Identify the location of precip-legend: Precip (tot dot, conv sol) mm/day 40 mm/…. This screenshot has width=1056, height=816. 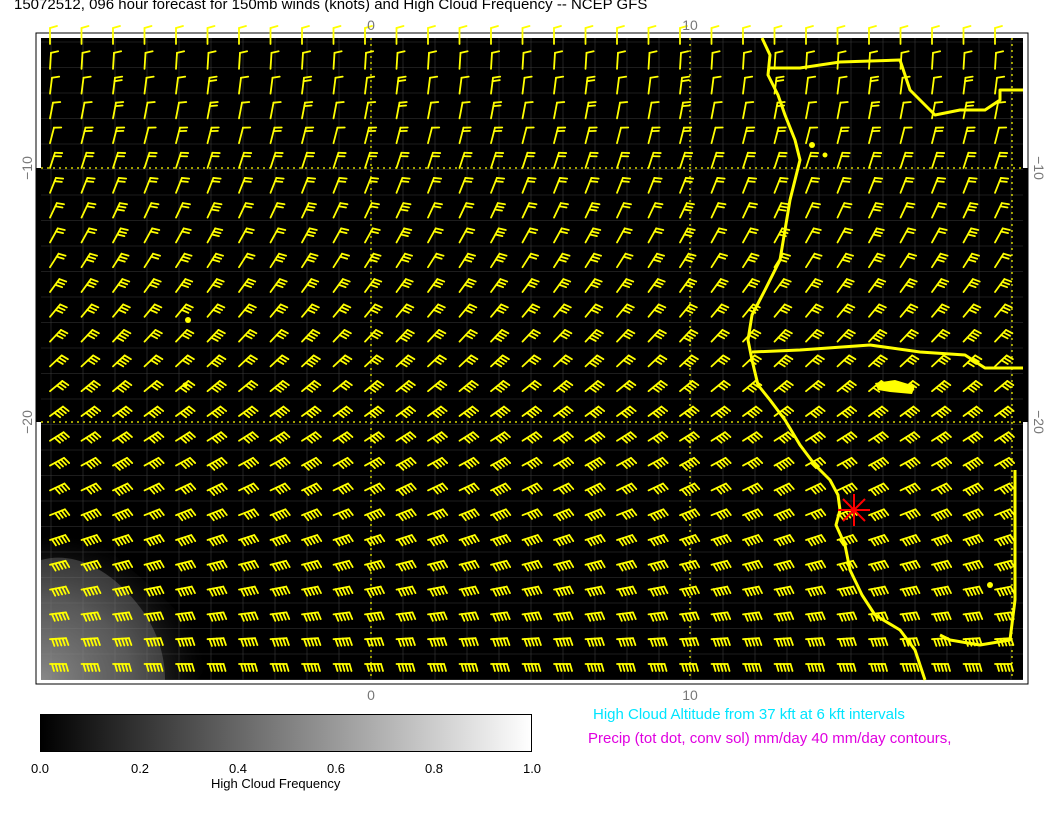
(770, 738).